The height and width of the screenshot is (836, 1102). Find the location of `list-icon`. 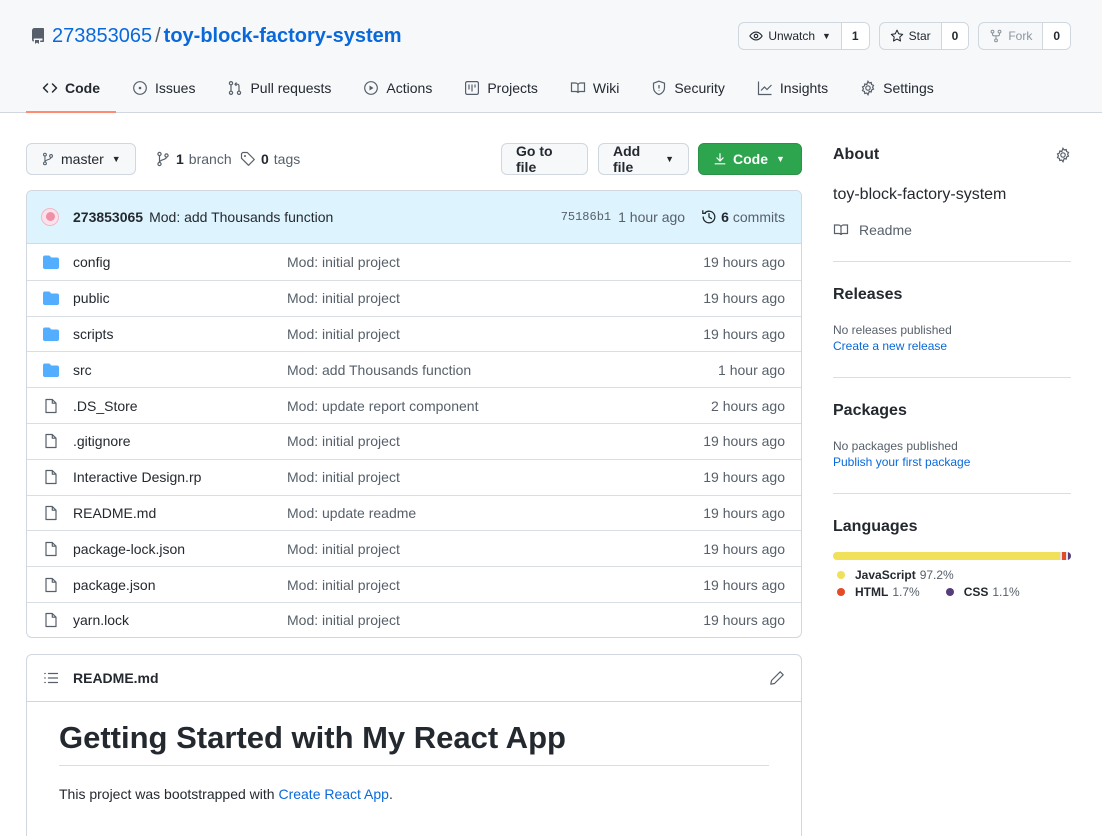

list-icon is located at coordinates (51, 678).